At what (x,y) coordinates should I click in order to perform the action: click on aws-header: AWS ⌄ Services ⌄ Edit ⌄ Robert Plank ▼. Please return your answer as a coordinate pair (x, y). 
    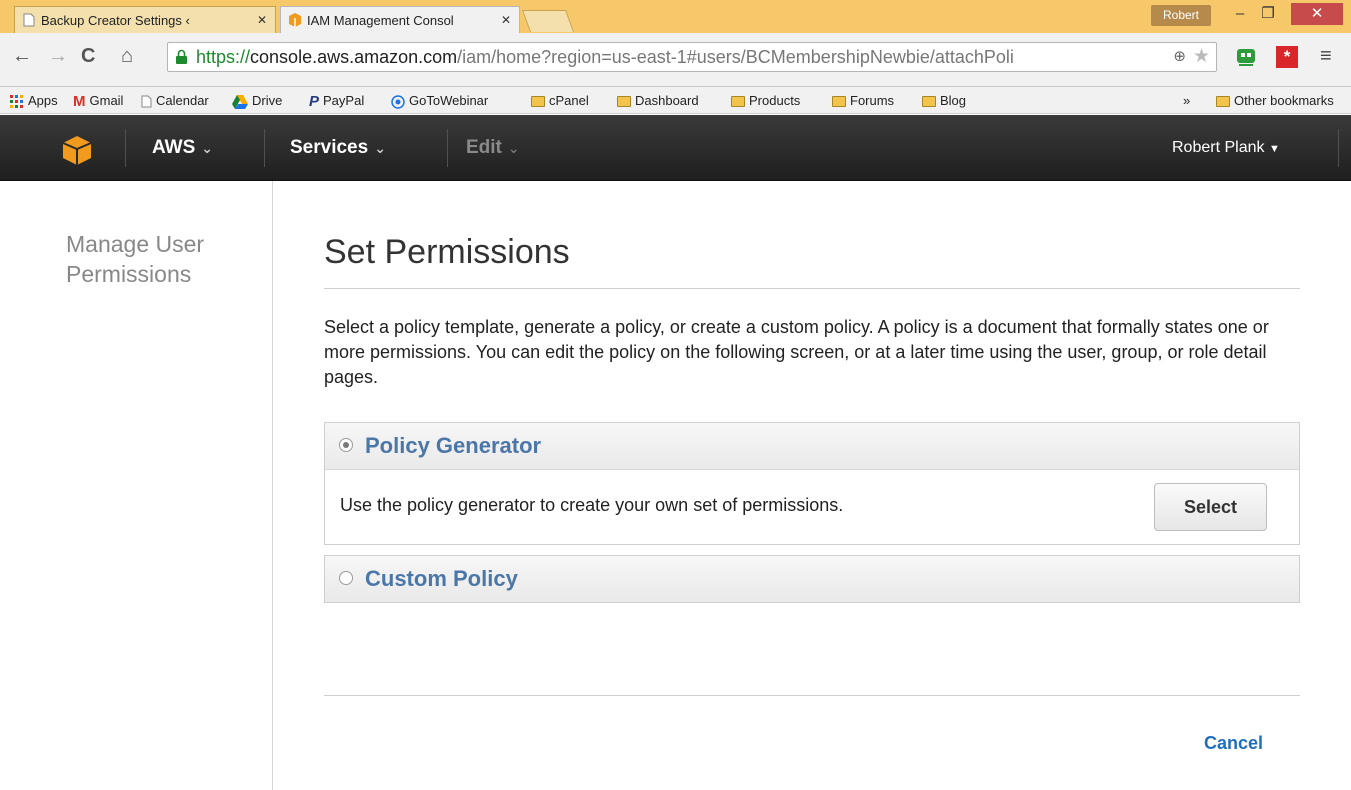
    Looking at the image, I should click on (675, 148).